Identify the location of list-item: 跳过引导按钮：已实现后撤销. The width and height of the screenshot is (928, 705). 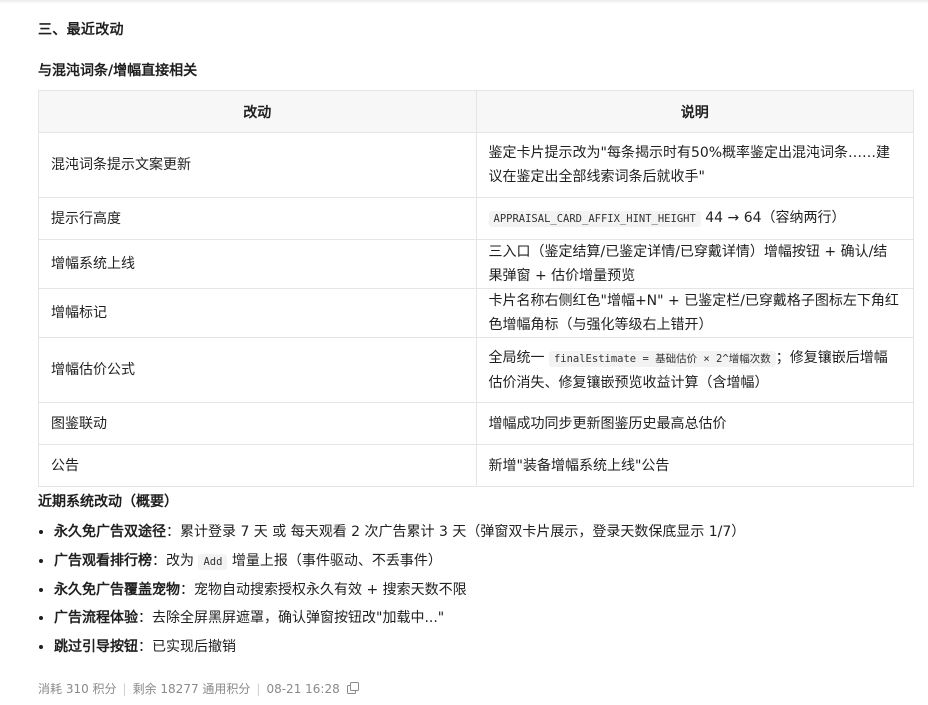
(391, 647).